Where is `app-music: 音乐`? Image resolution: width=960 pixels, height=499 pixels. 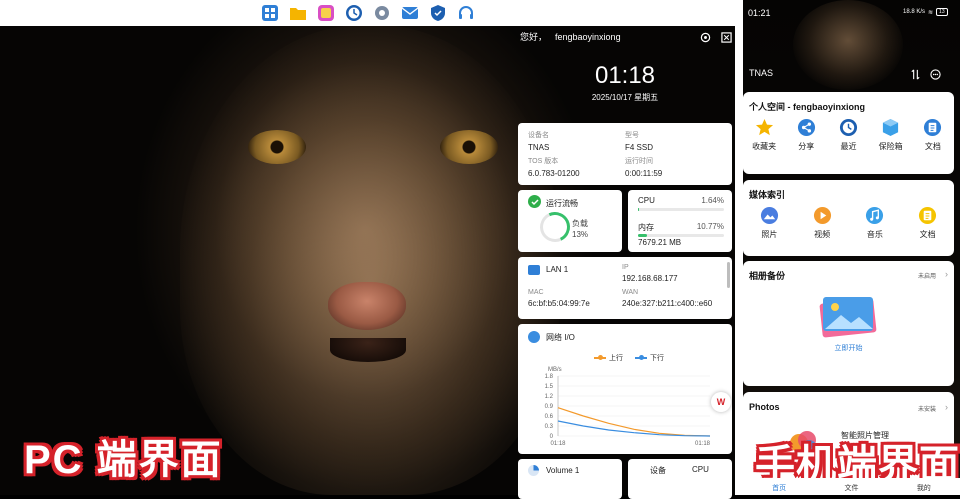 app-music: 音乐 is located at coordinates (875, 223).